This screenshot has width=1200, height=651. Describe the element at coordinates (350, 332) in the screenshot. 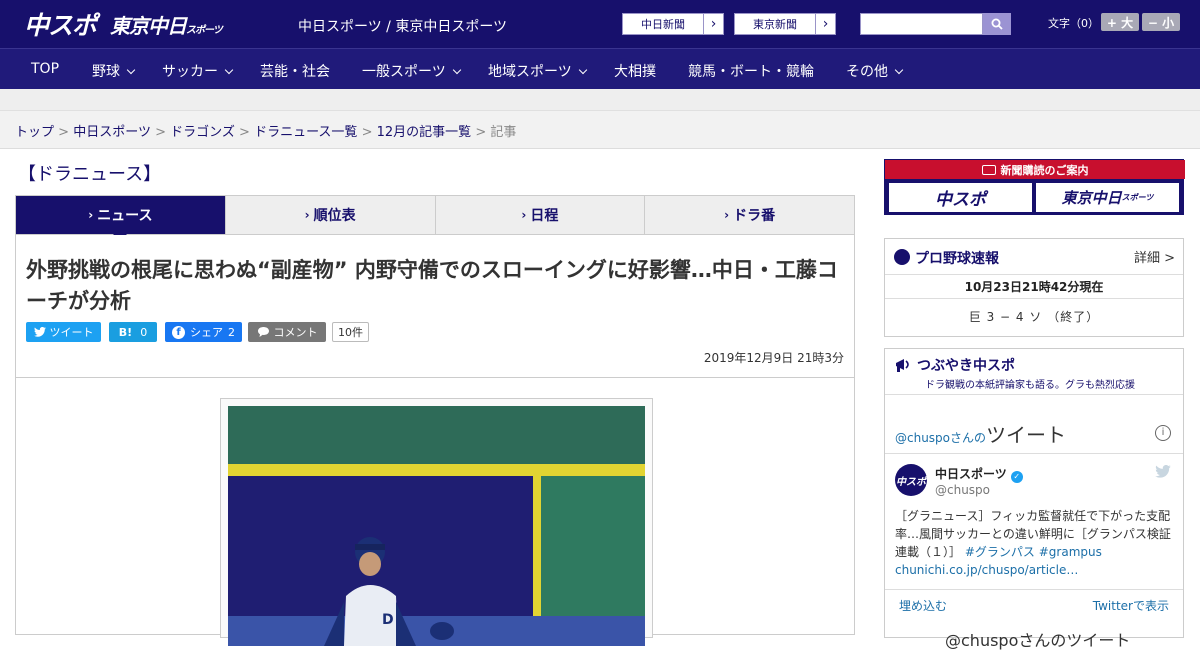

I see `comment-count: 10件` at that location.